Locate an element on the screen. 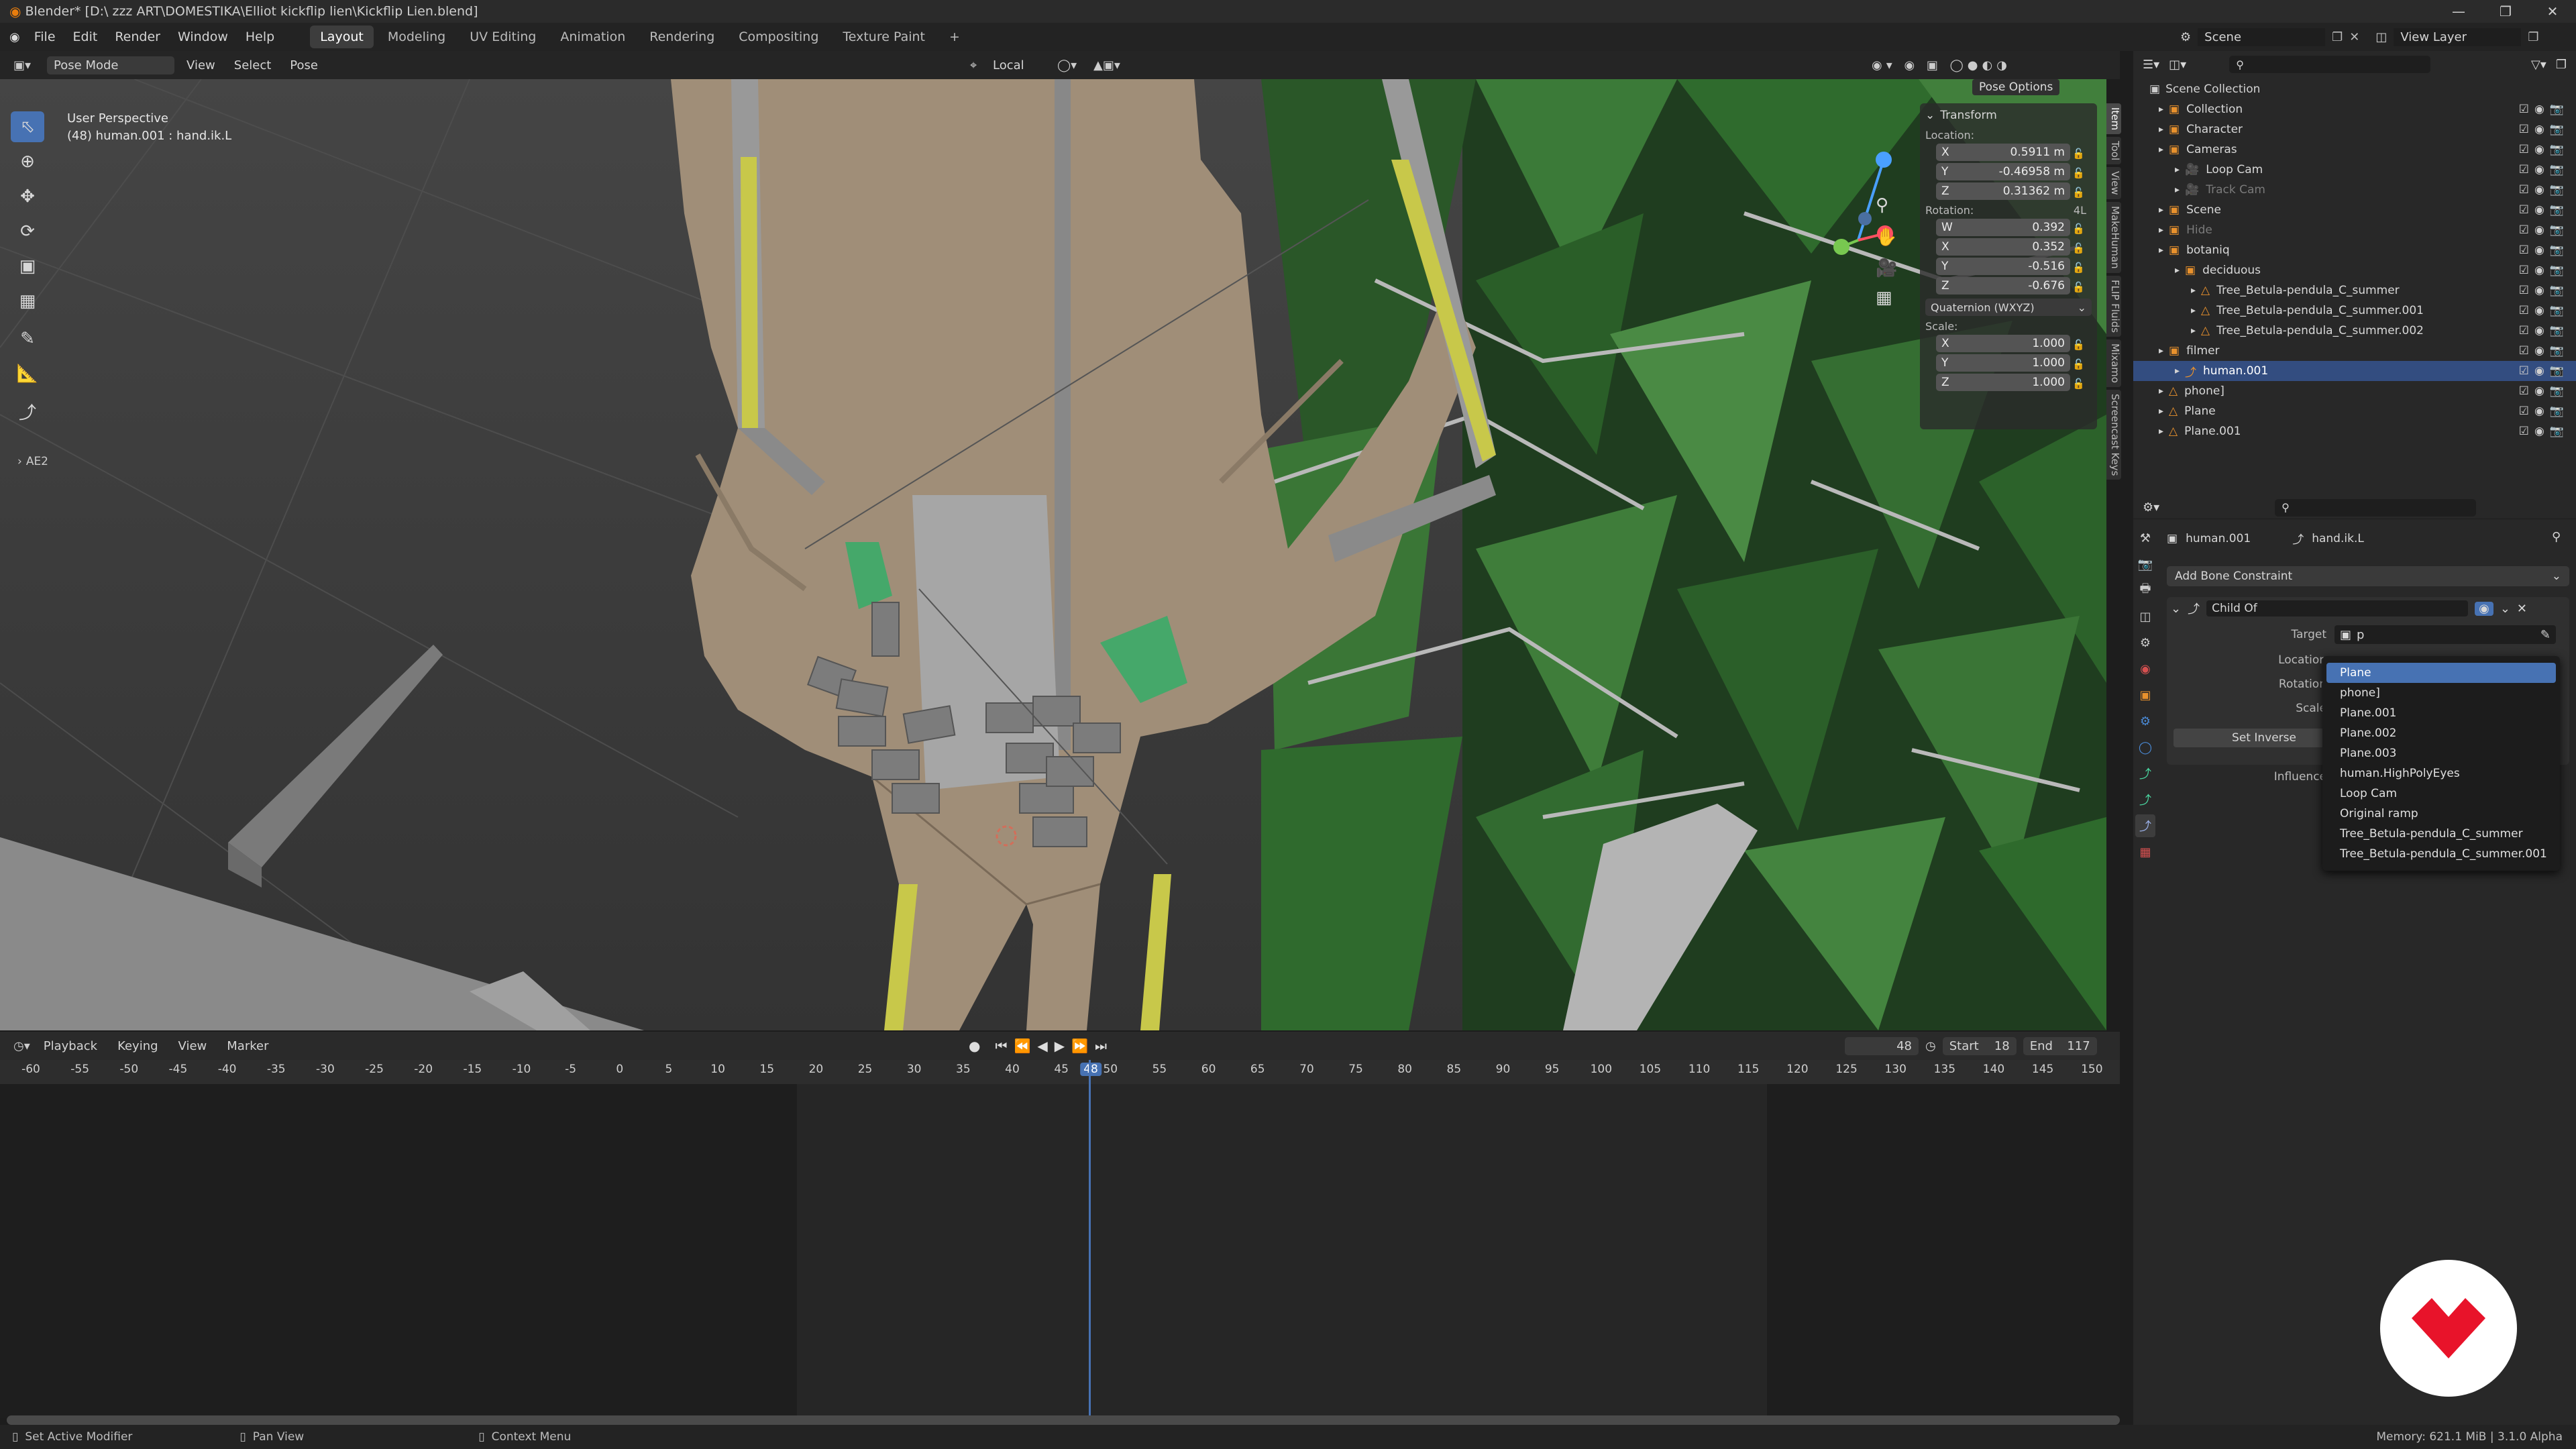  scale-icon: ▣ is located at coordinates (27, 266).